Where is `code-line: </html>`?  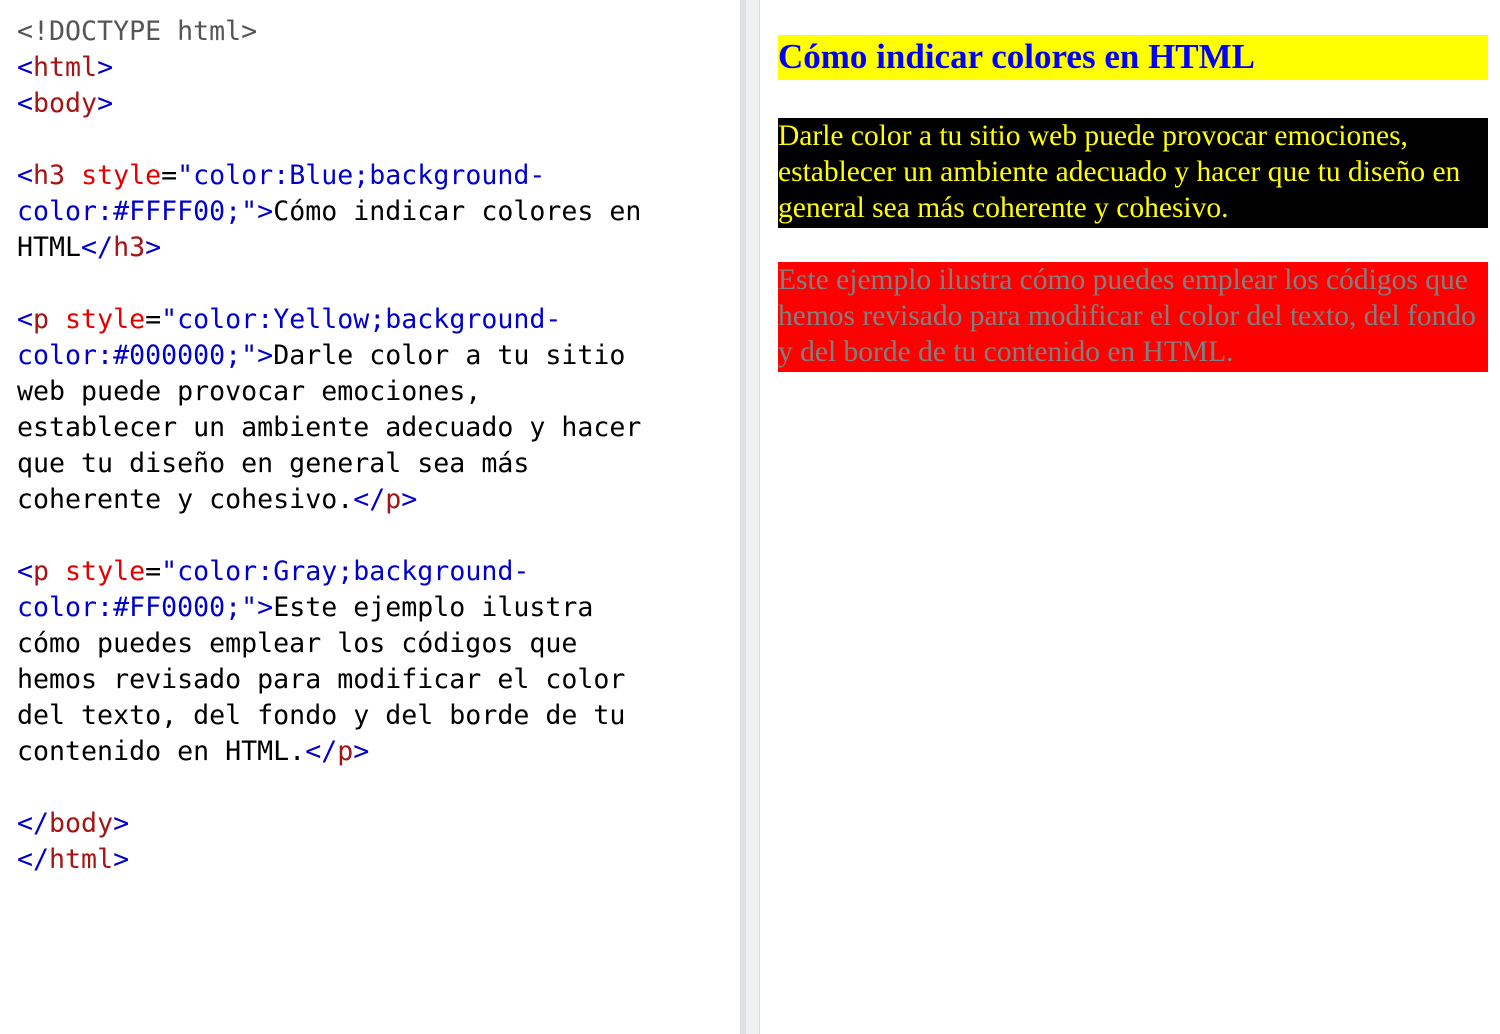
code-line: </html> is located at coordinates (378, 860).